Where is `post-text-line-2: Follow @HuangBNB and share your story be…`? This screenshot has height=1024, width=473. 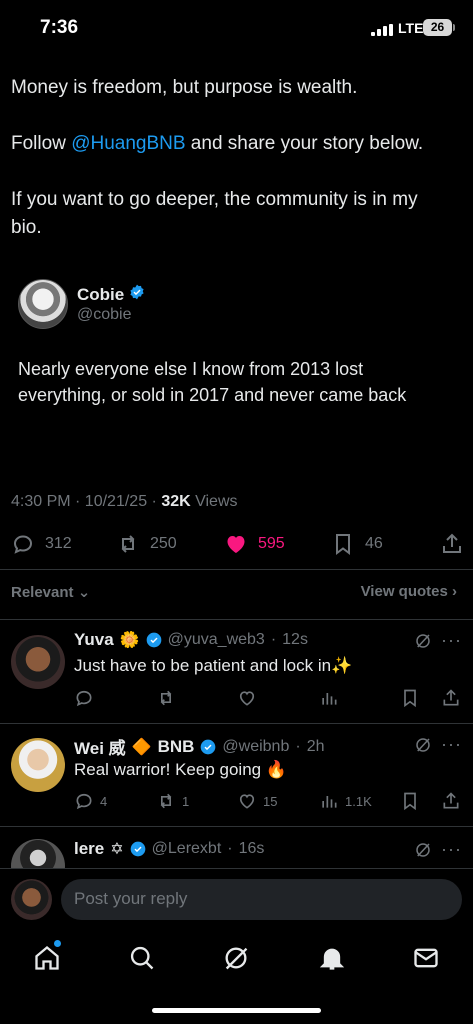
post-text-line-2: Follow @HuangBNB and share your story be… is located at coordinates (217, 144).